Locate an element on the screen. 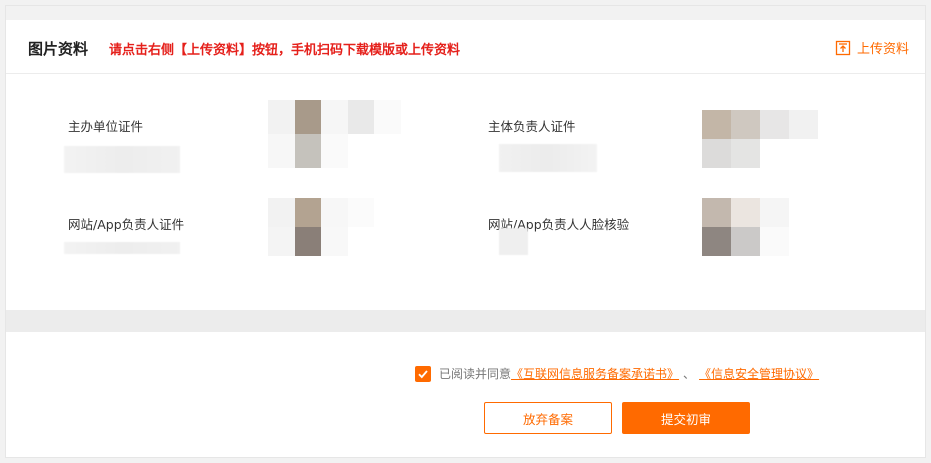 This screenshot has height=463, width=931. panel-header: 图片资料 请点击右侧【上传资料】按钮，手机扫码下载模版或上传资料 上传资料 is located at coordinates (465, 47).